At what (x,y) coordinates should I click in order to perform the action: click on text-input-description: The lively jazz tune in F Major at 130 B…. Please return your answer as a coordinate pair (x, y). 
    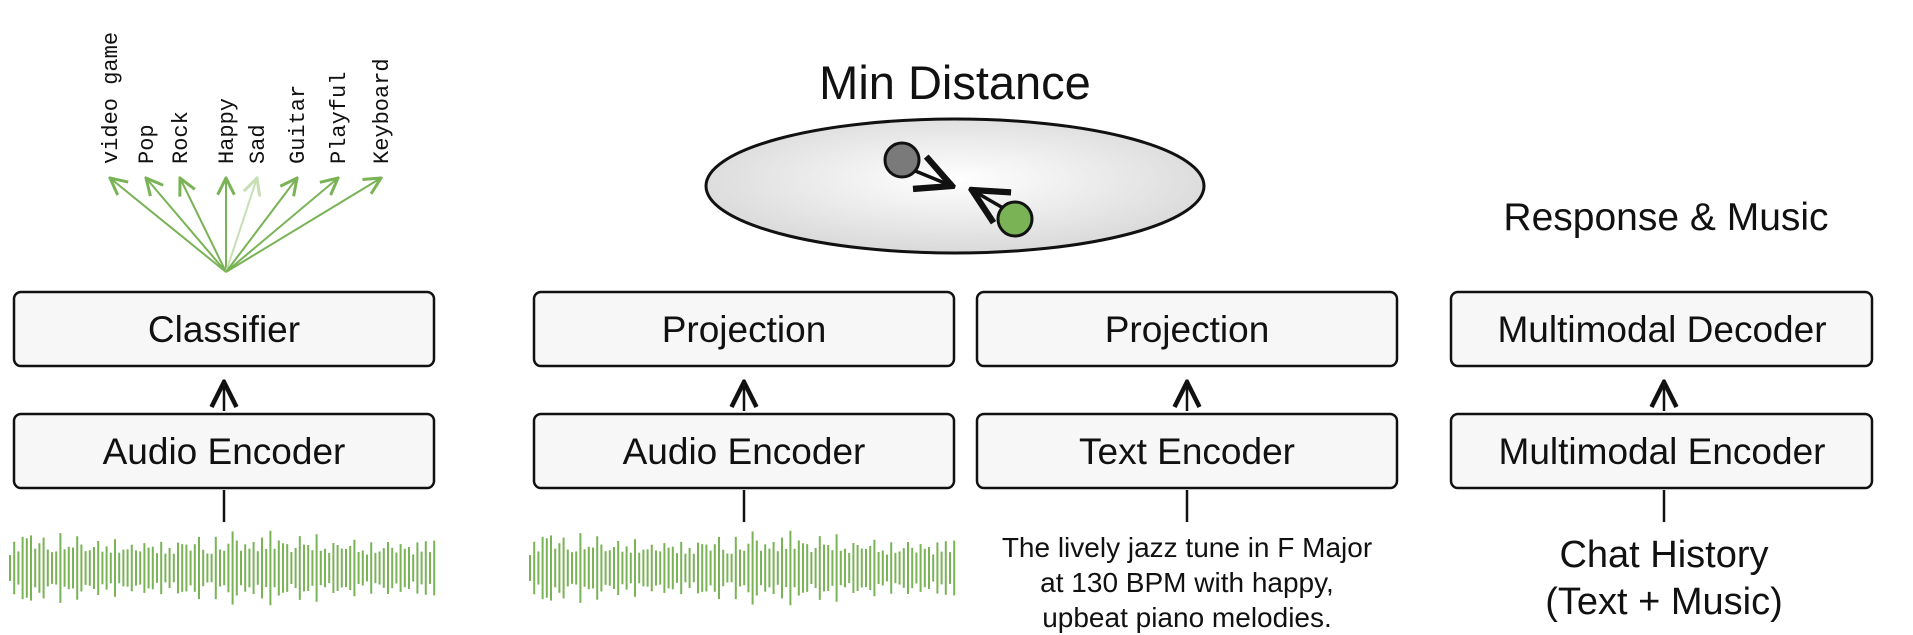
    Looking at the image, I should click on (1187, 582).